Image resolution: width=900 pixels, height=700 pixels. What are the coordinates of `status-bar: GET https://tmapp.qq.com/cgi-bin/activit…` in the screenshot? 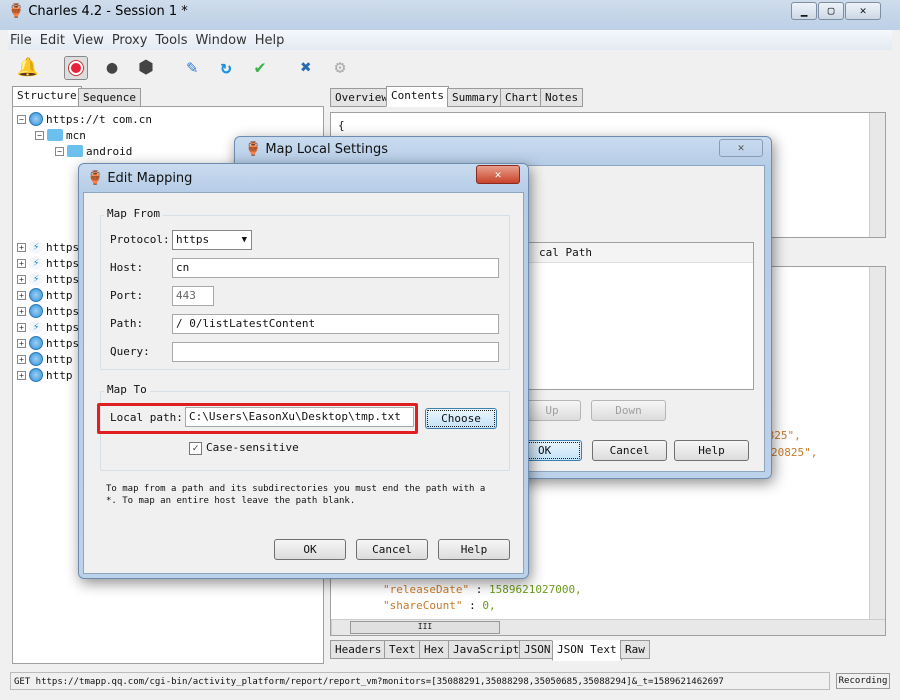 It's located at (420, 681).